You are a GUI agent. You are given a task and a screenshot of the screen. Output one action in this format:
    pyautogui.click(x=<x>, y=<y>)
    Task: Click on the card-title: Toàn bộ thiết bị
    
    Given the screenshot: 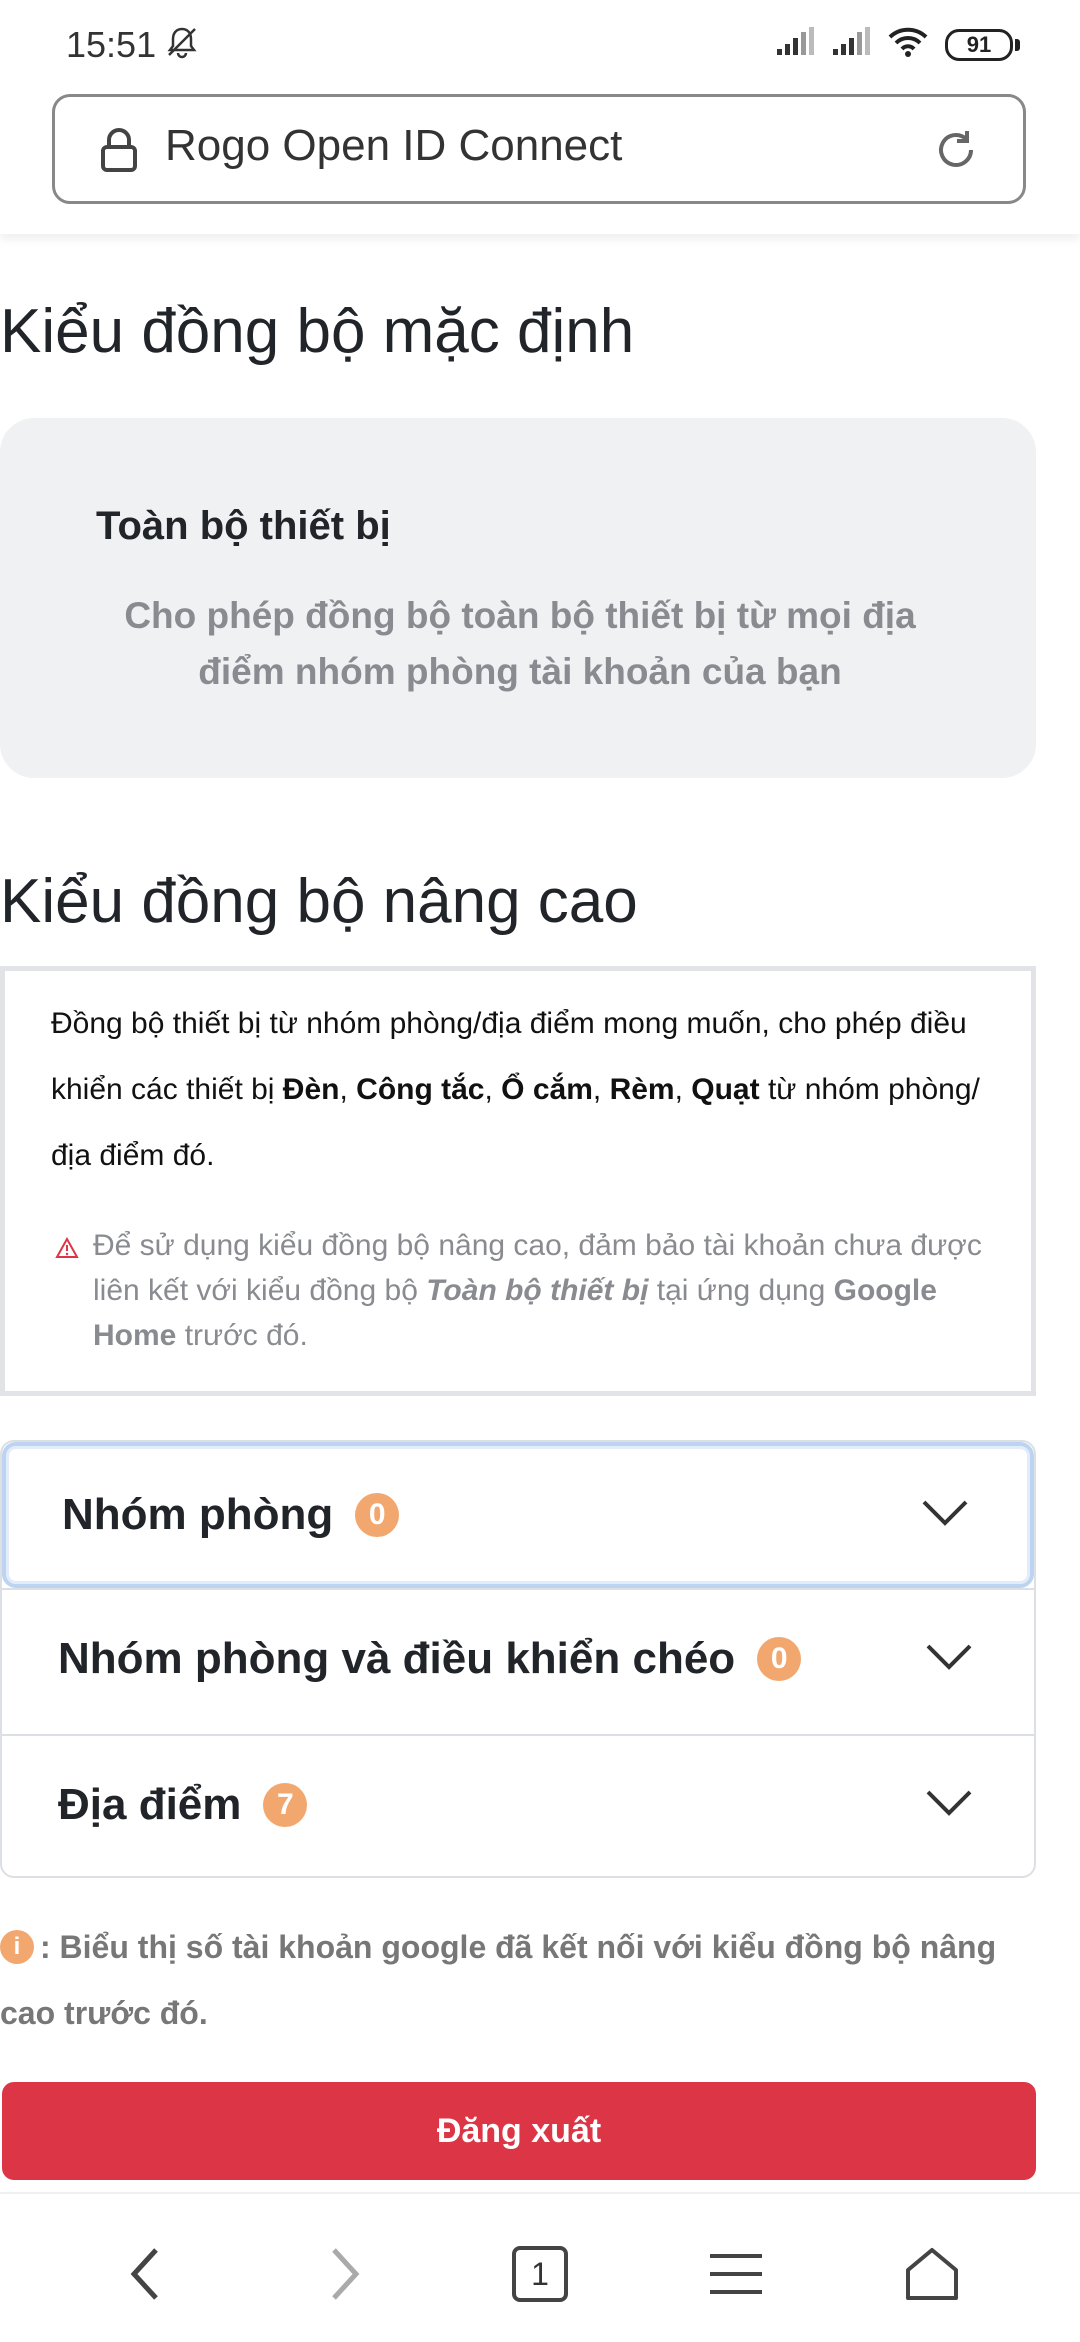 What is the action you would take?
    pyautogui.click(x=243, y=526)
    